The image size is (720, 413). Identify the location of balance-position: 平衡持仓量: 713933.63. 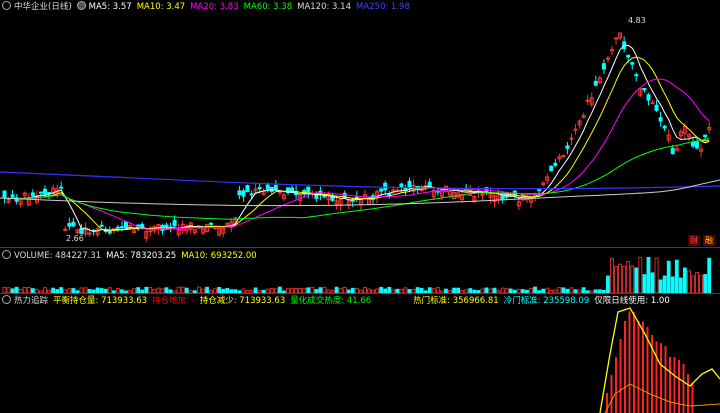
(100, 301).